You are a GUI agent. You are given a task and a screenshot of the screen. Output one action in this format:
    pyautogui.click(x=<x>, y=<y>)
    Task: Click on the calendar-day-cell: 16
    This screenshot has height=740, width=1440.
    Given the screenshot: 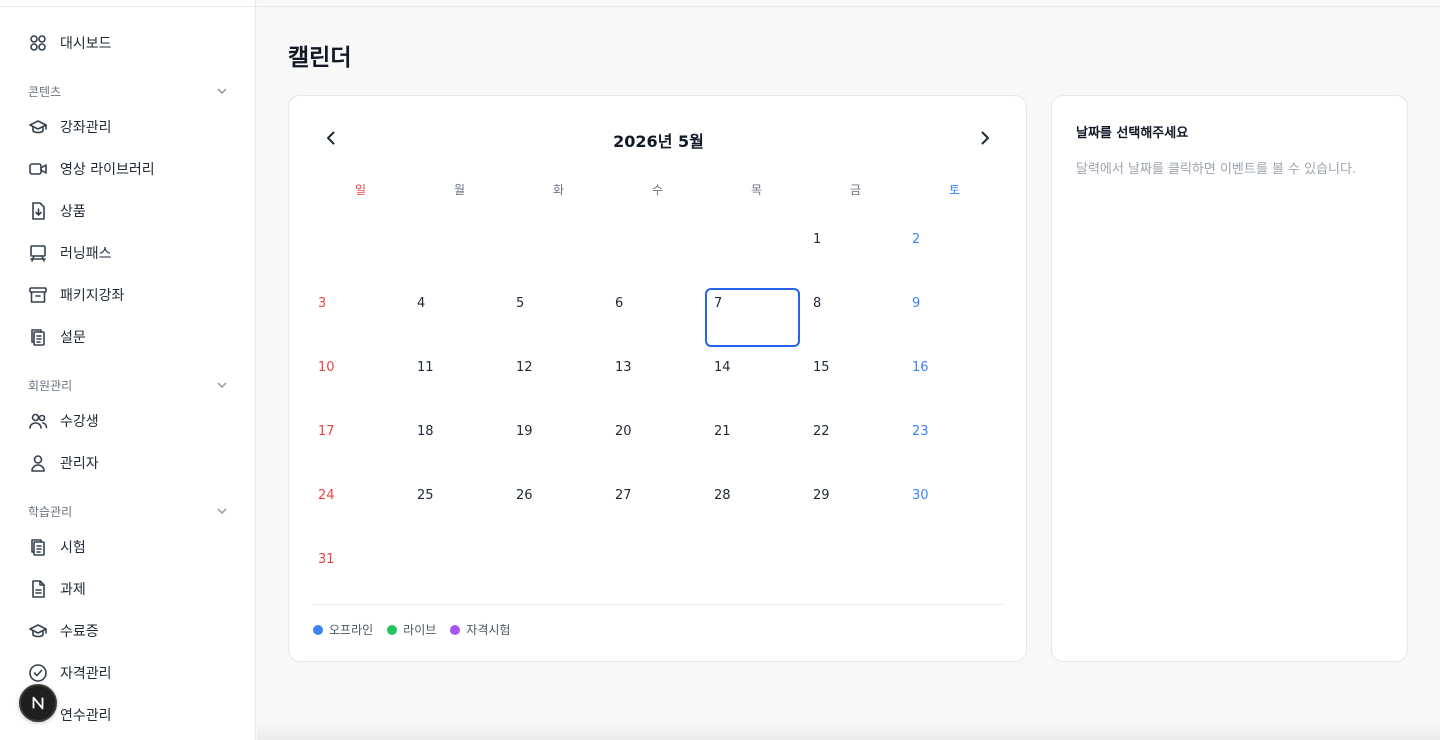 What is the action you would take?
    pyautogui.click(x=950, y=381)
    